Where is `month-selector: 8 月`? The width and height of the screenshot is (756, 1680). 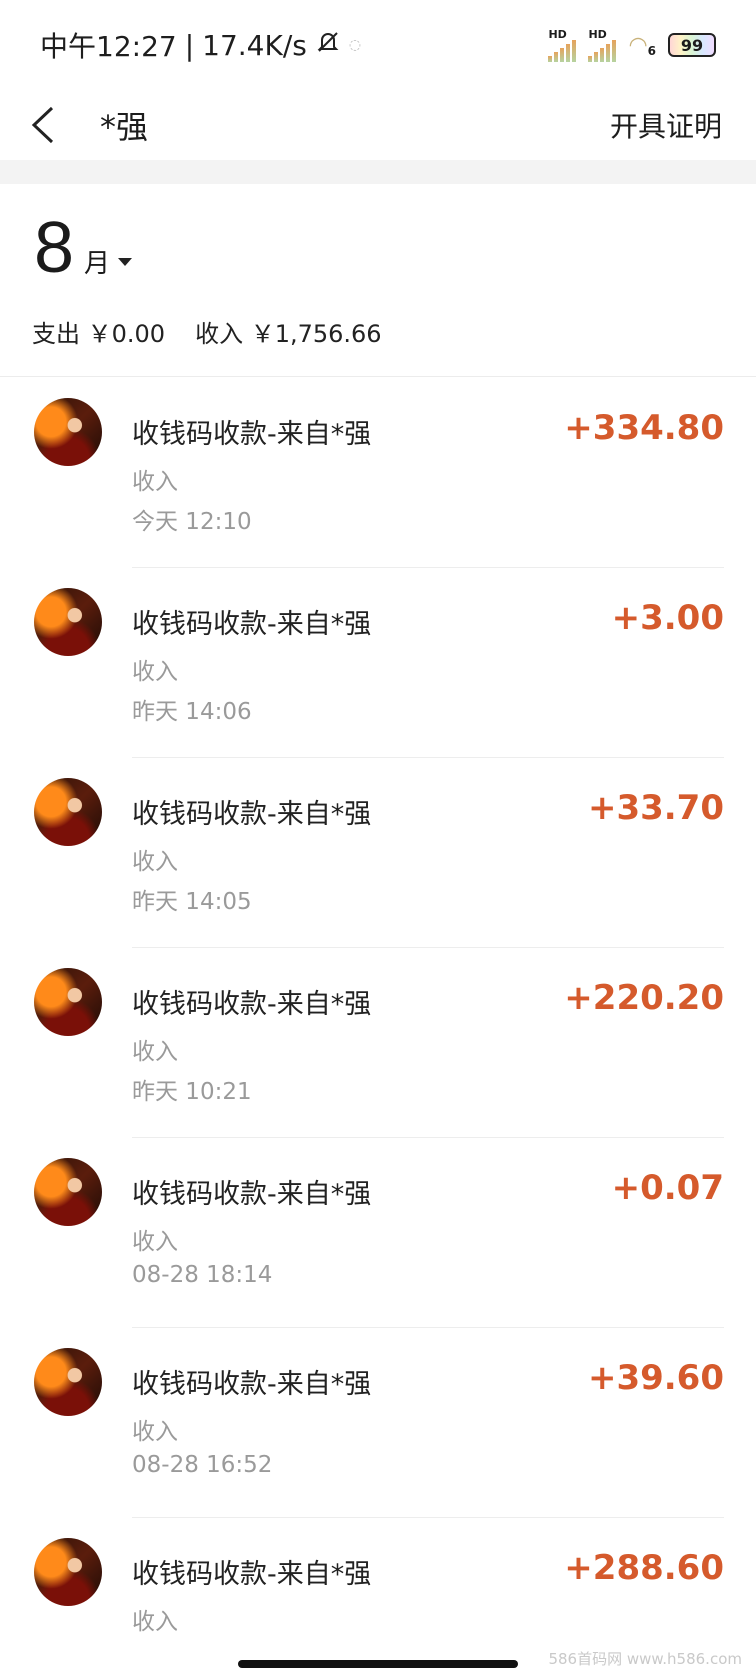
month-selector: 8 月 is located at coordinates (83, 248).